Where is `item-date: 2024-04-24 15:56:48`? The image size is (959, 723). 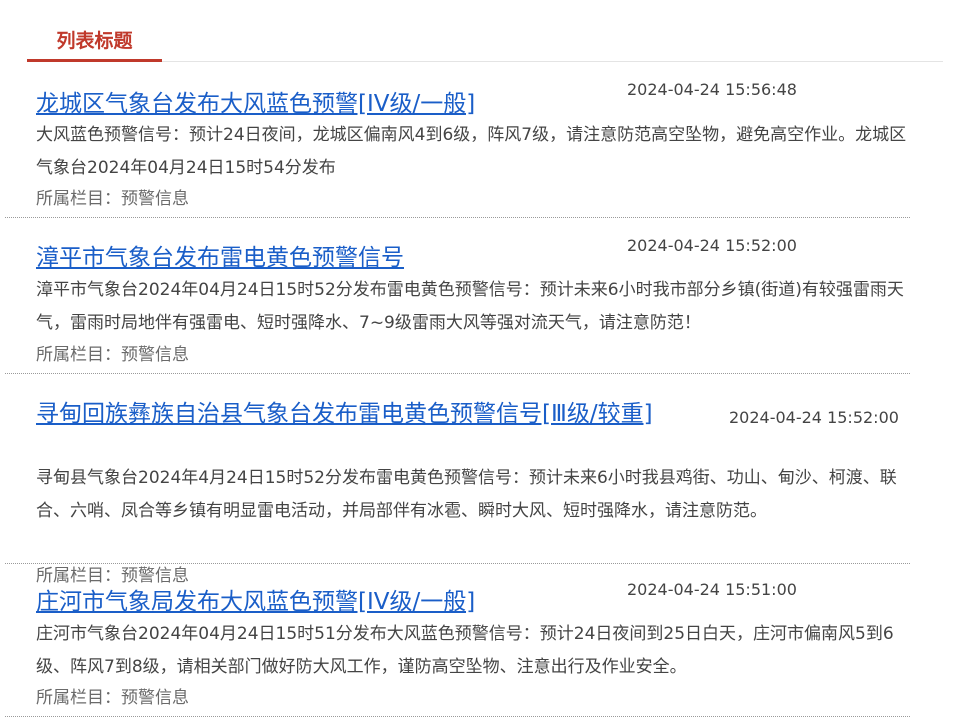
item-date: 2024-04-24 15:56:48 is located at coordinates (712, 89).